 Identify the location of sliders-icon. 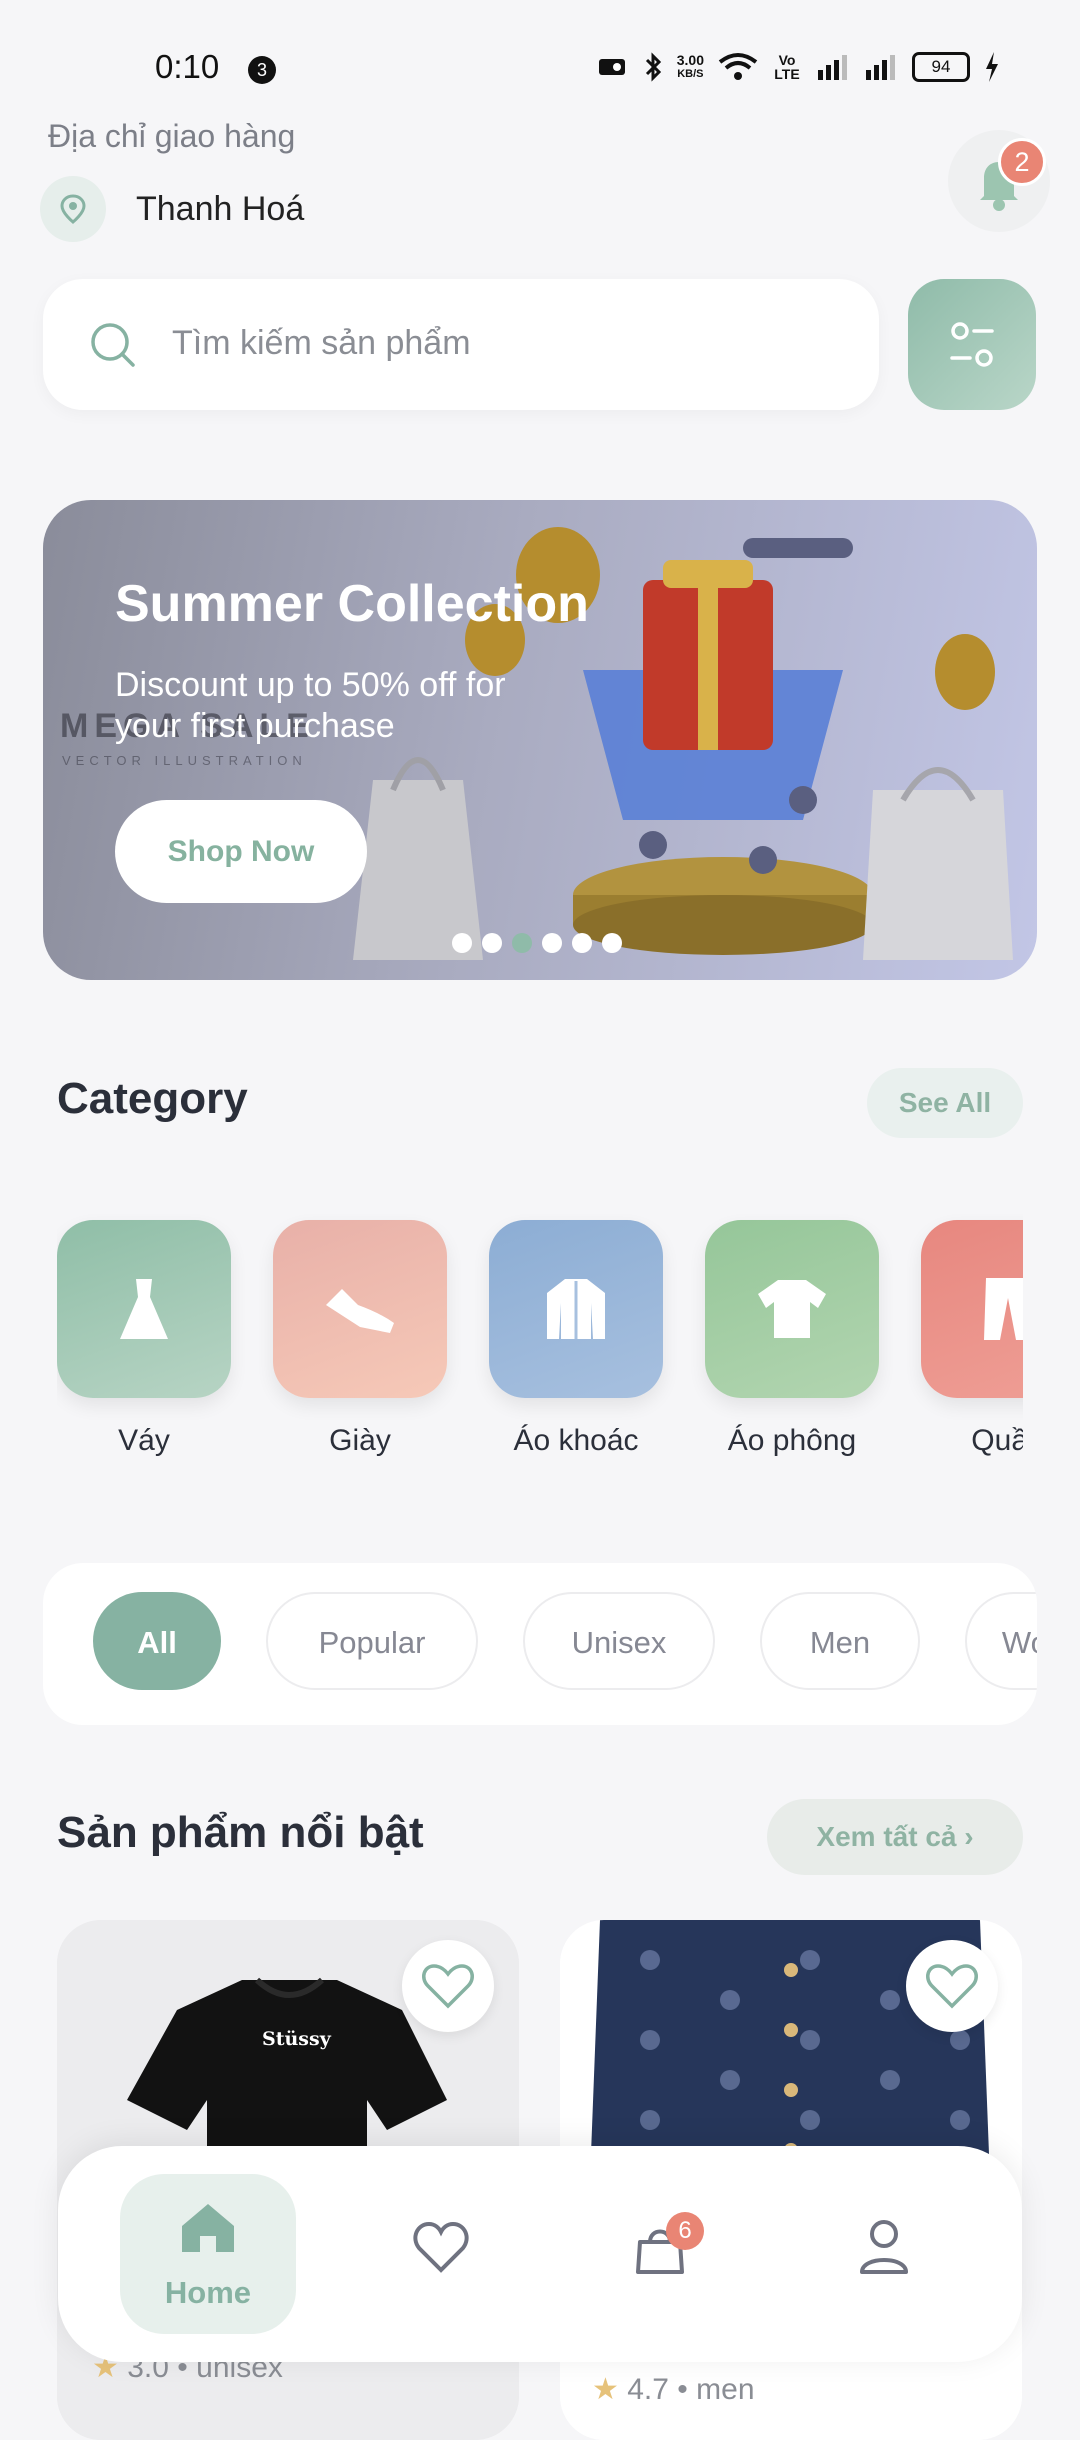
(972, 344).